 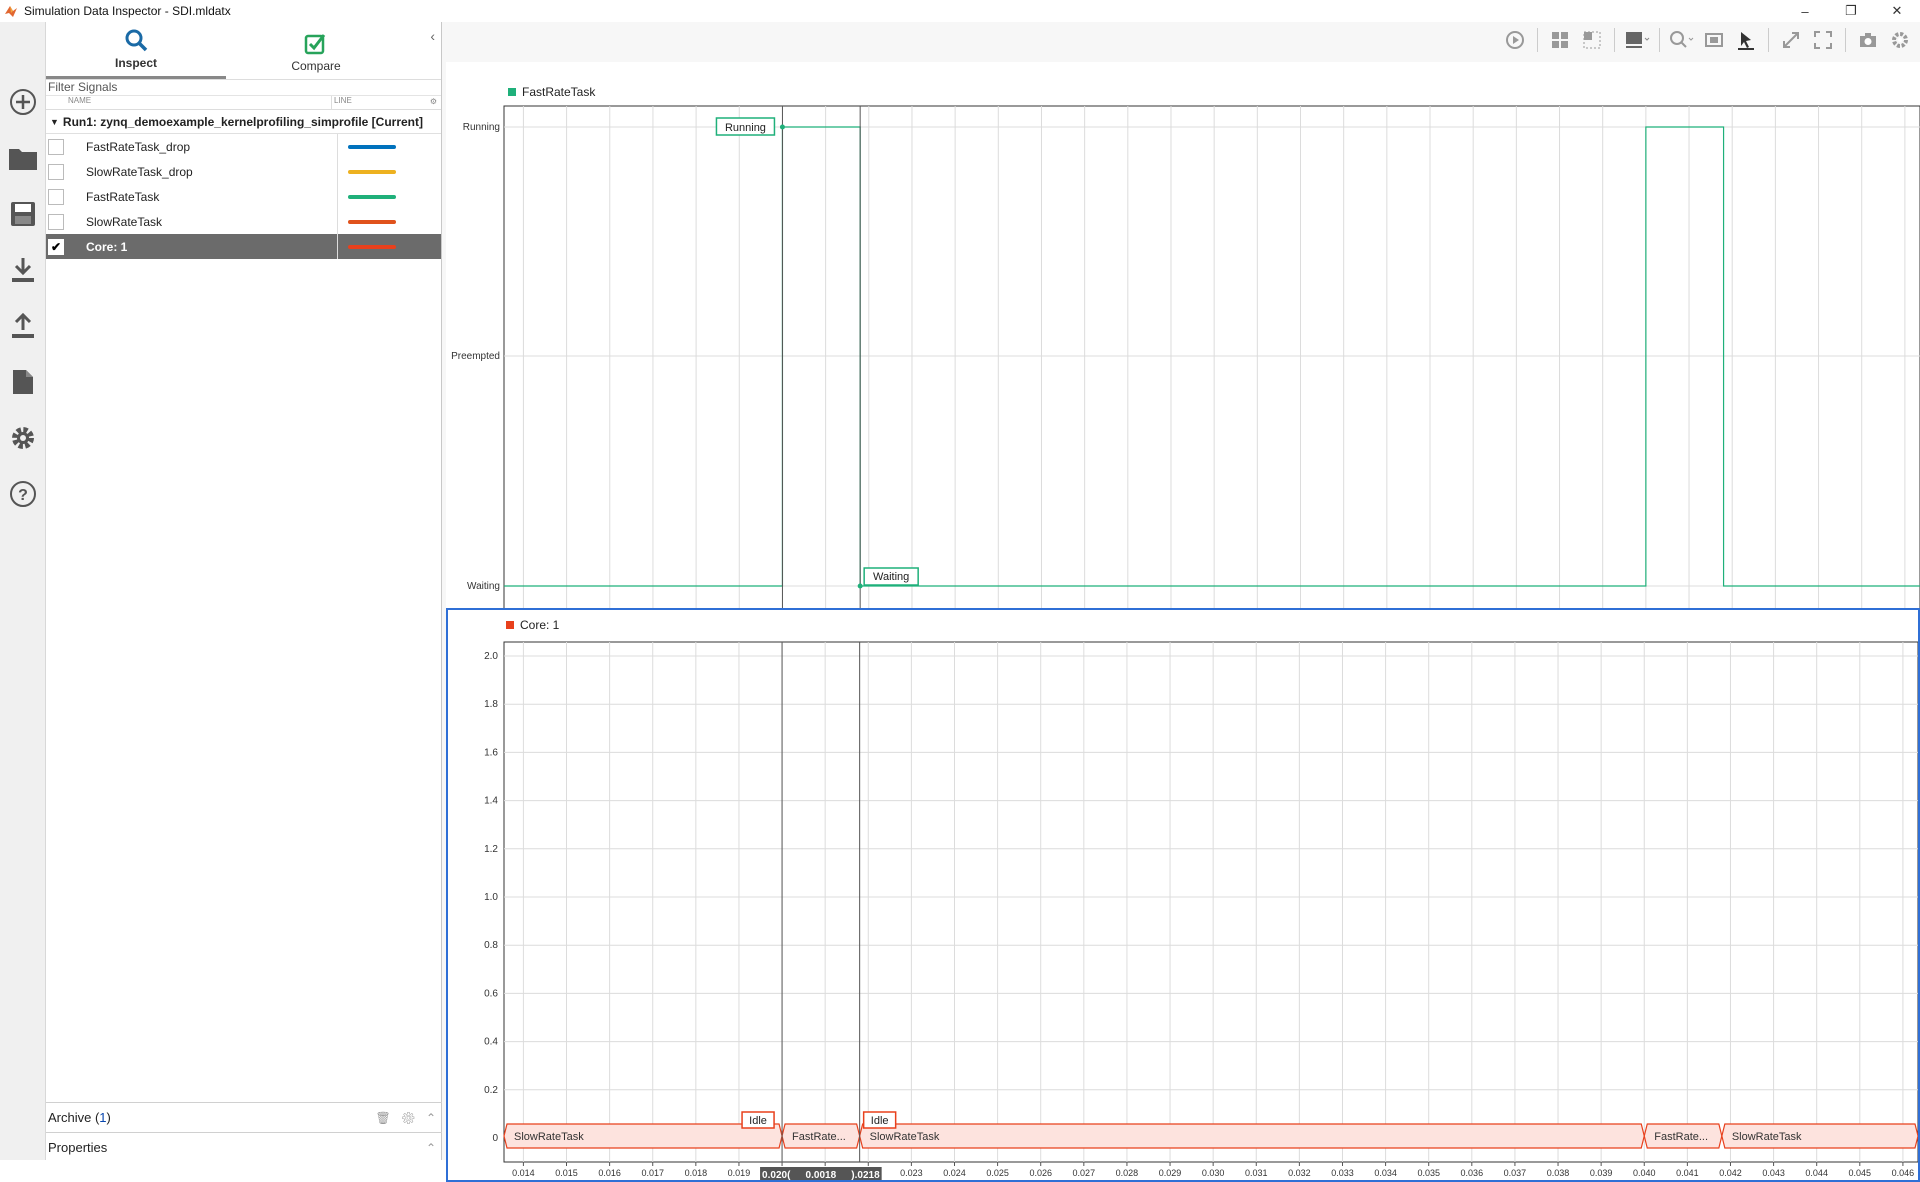 What do you see at coordinates (1900, 40) in the screenshot?
I see `plot-settings-button` at bounding box center [1900, 40].